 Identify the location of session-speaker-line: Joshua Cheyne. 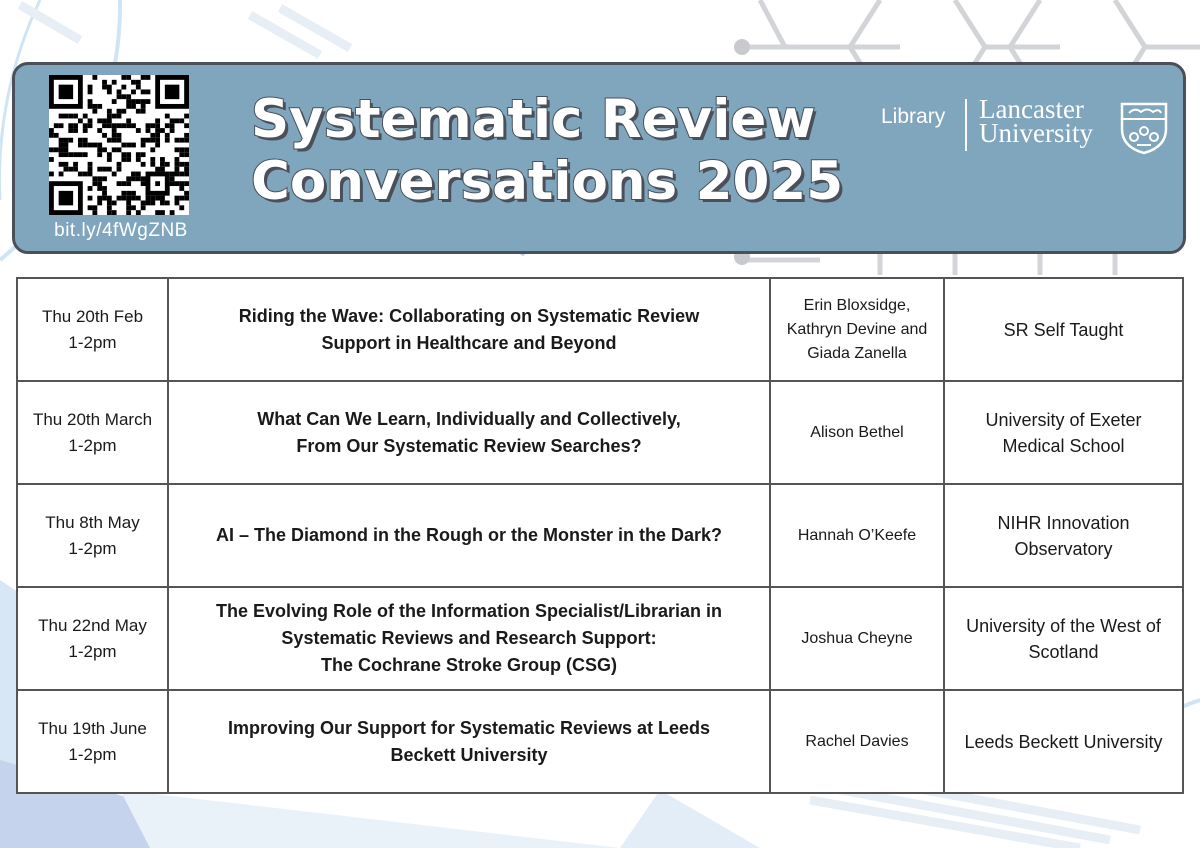
(857, 638).